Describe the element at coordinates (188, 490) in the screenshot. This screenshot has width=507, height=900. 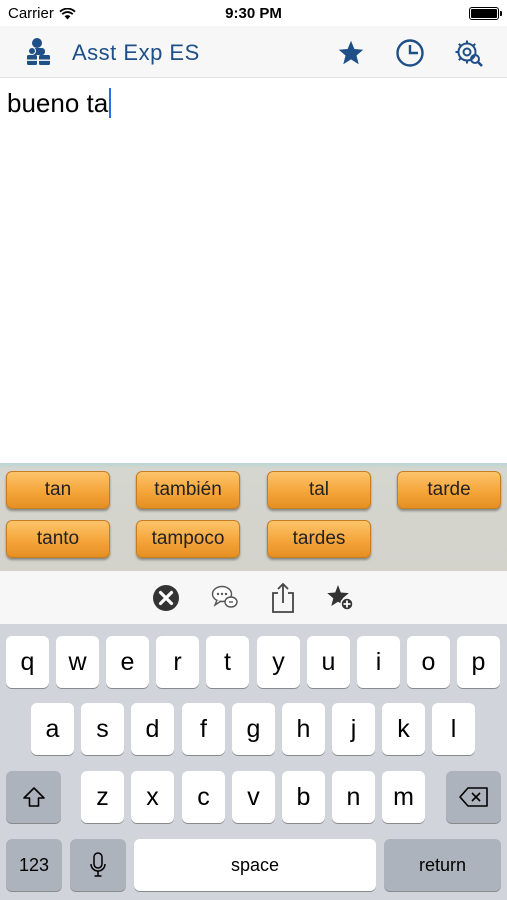
I see `suggestion-button: también` at that location.